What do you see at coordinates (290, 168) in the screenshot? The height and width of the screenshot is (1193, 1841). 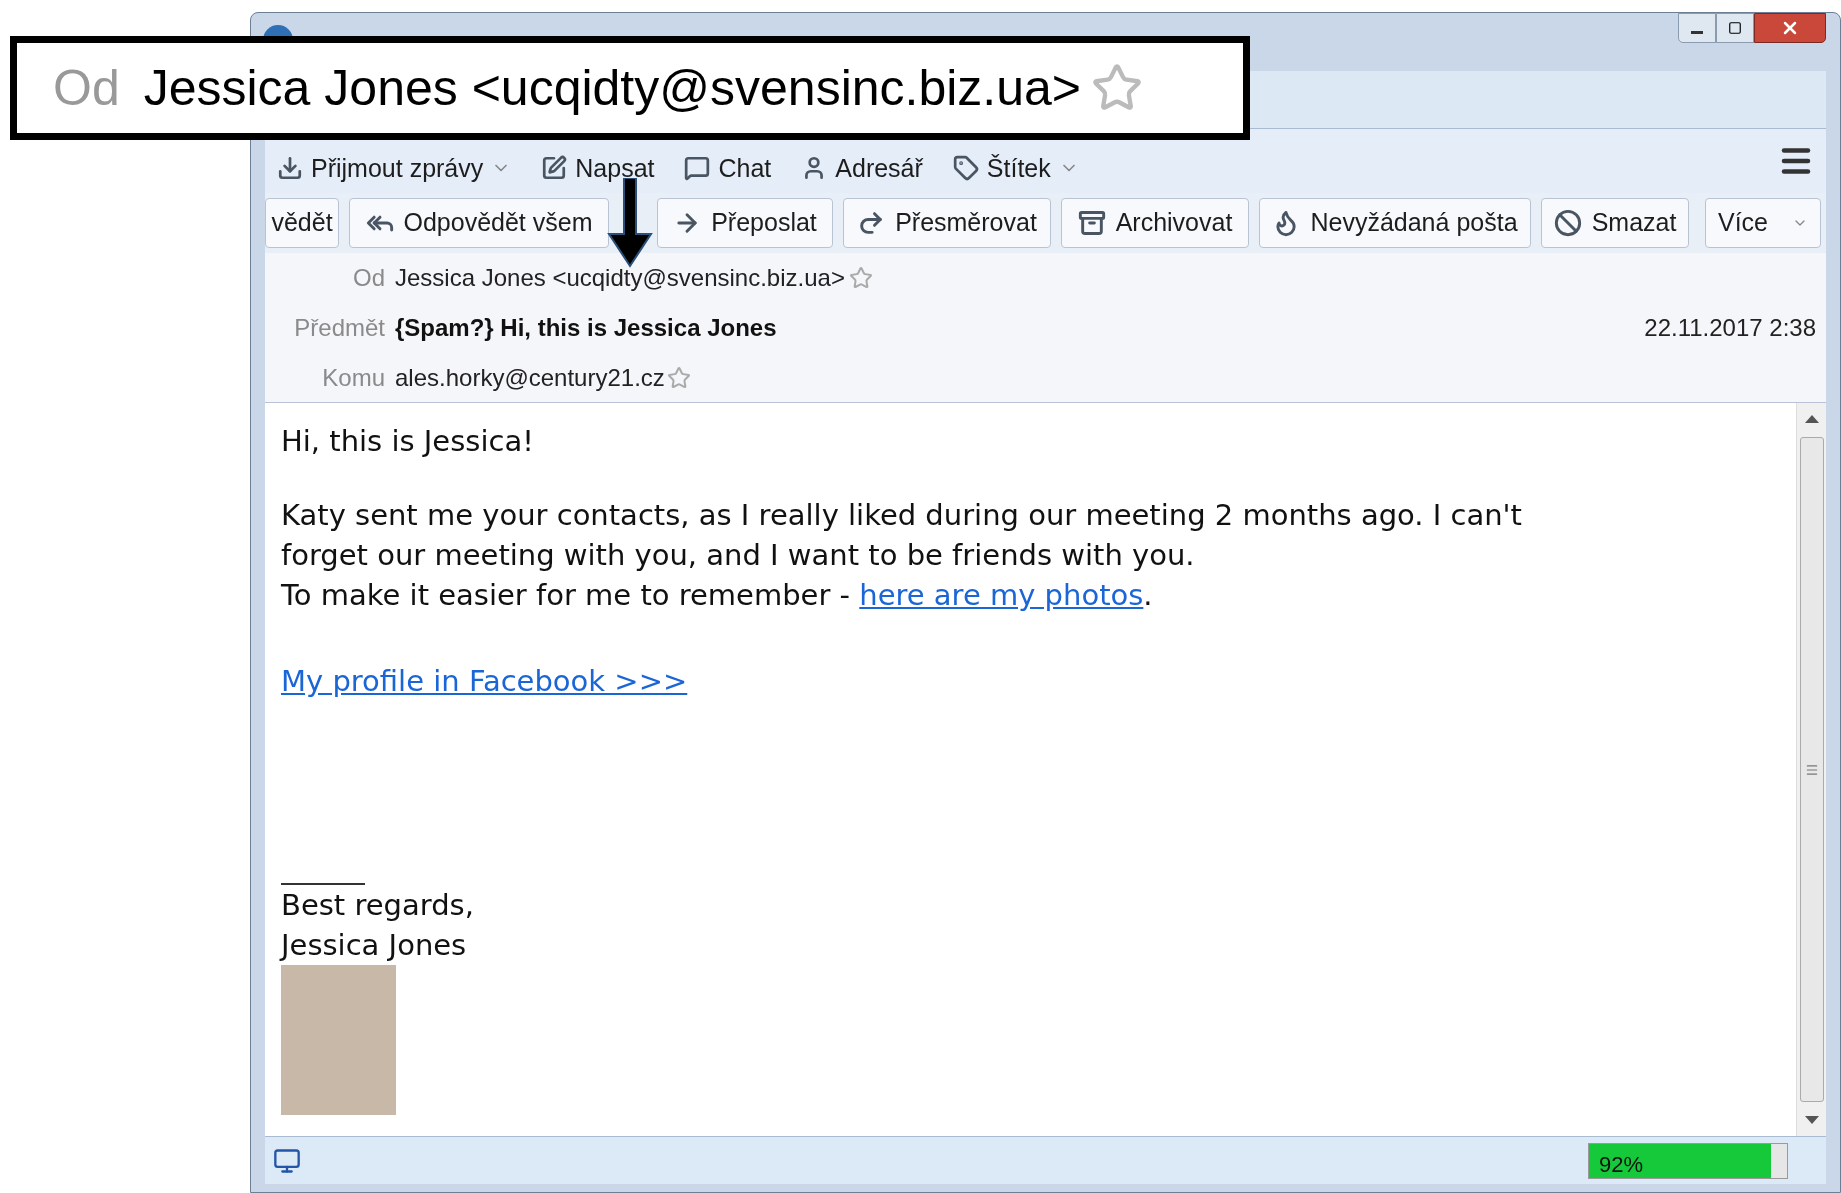 I see `download-icon` at bounding box center [290, 168].